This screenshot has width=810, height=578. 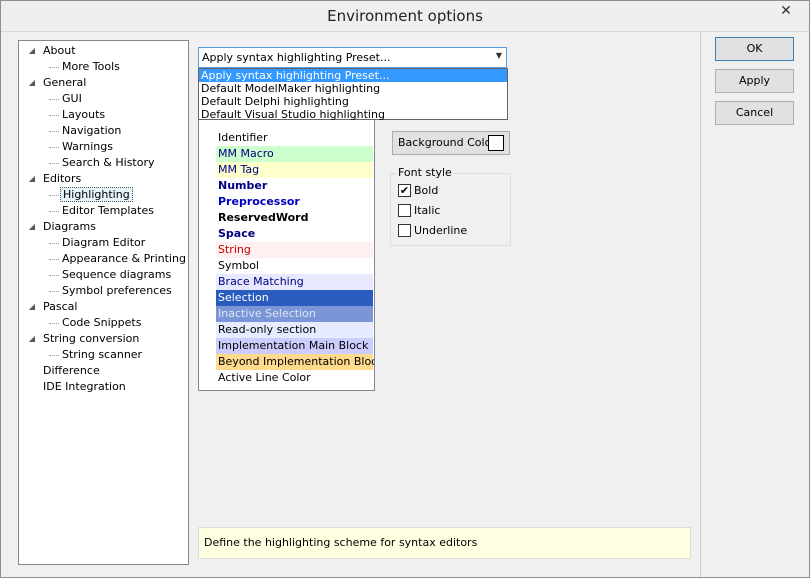 I want to click on tree-item-label: Diagrams, so click(x=69, y=226).